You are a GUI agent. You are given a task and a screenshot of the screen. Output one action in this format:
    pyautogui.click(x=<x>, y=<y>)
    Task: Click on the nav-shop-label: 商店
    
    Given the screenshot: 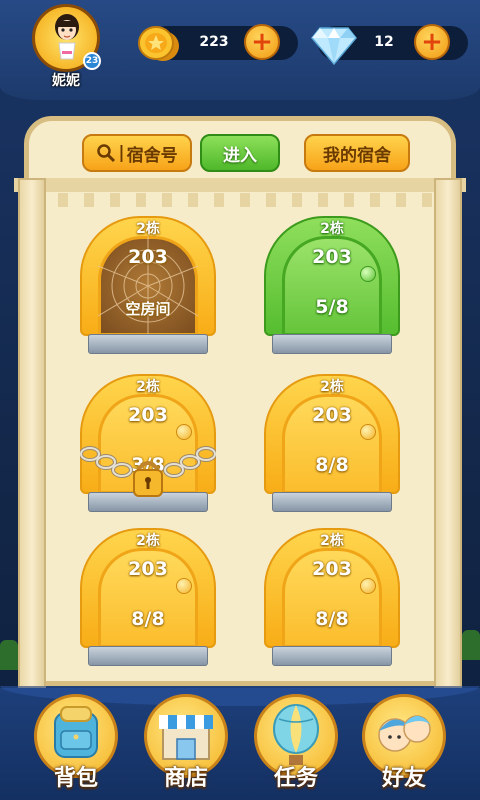 What is the action you would take?
    pyautogui.click(x=185, y=778)
    